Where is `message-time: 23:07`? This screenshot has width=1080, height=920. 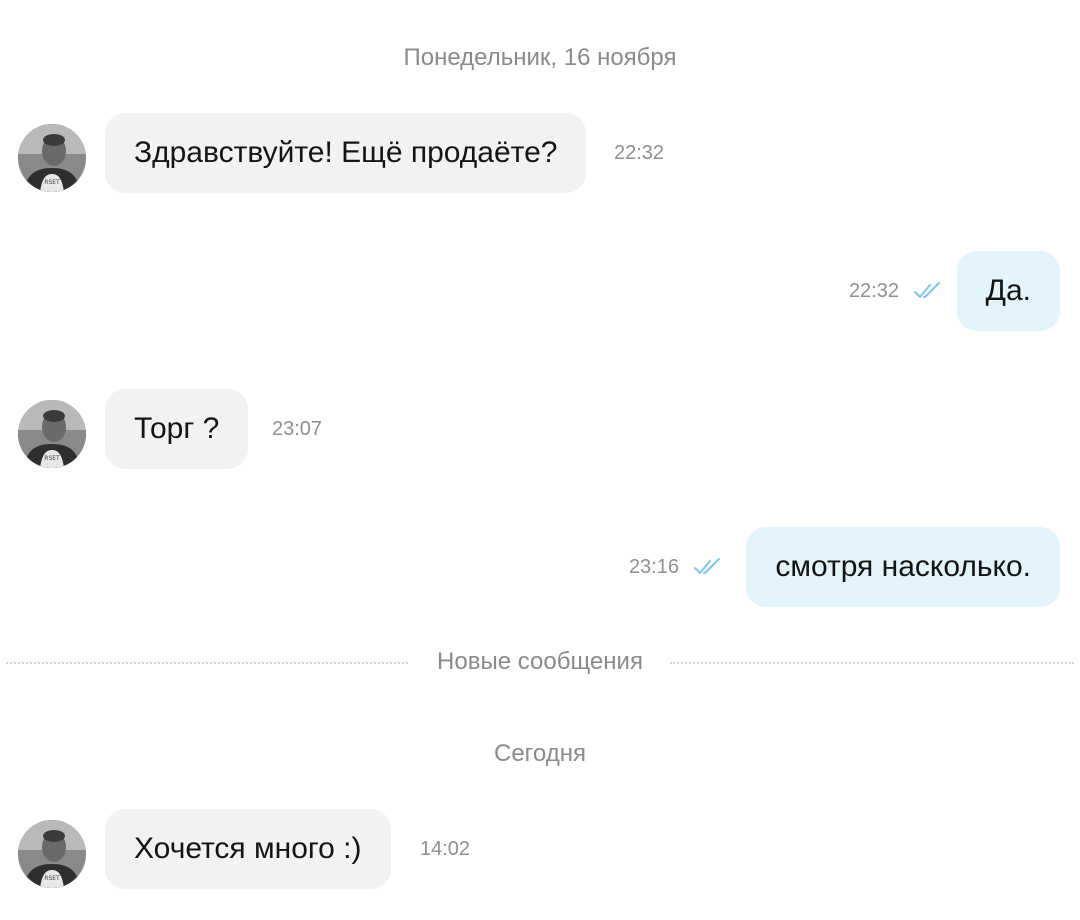 message-time: 23:07 is located at coordinates (297, 429).